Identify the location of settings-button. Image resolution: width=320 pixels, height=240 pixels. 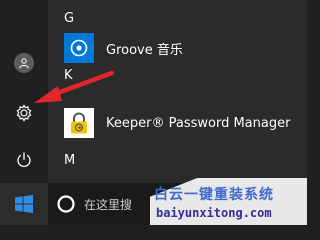
(24, 113).